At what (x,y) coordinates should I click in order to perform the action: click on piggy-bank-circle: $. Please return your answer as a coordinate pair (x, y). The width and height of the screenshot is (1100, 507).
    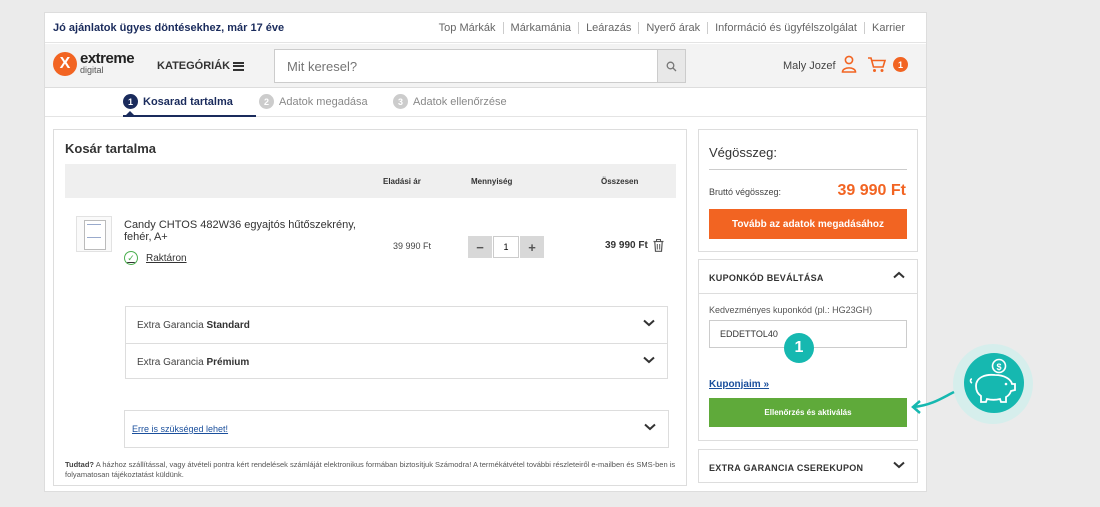
    Looking at the image, I should click on (994, 383).